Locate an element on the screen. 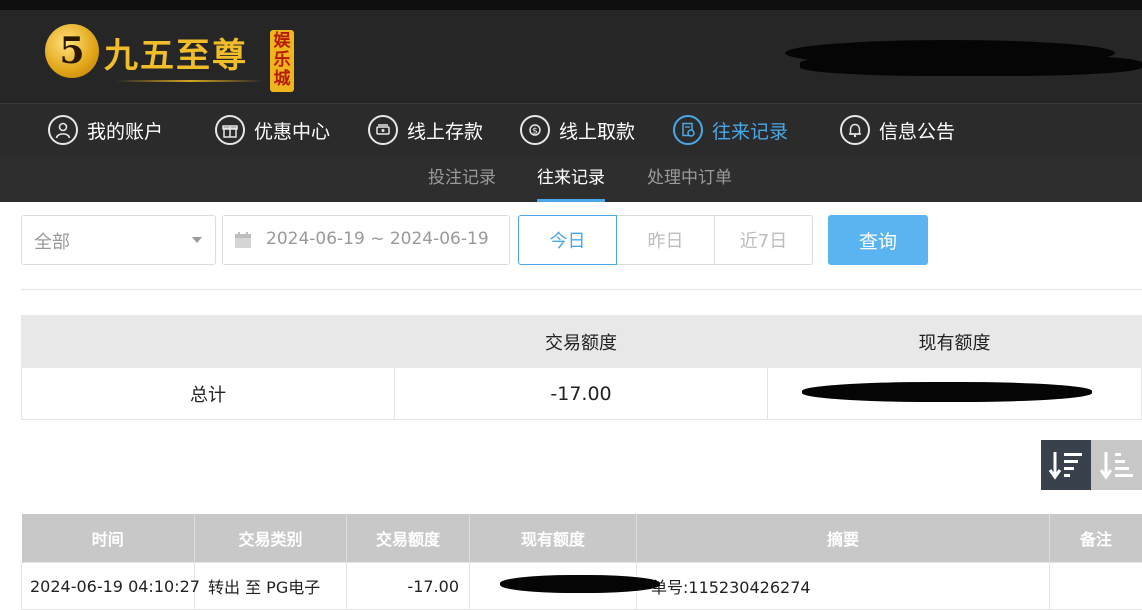  col-amount: 交易额度 is located at coordinates (408, 538).